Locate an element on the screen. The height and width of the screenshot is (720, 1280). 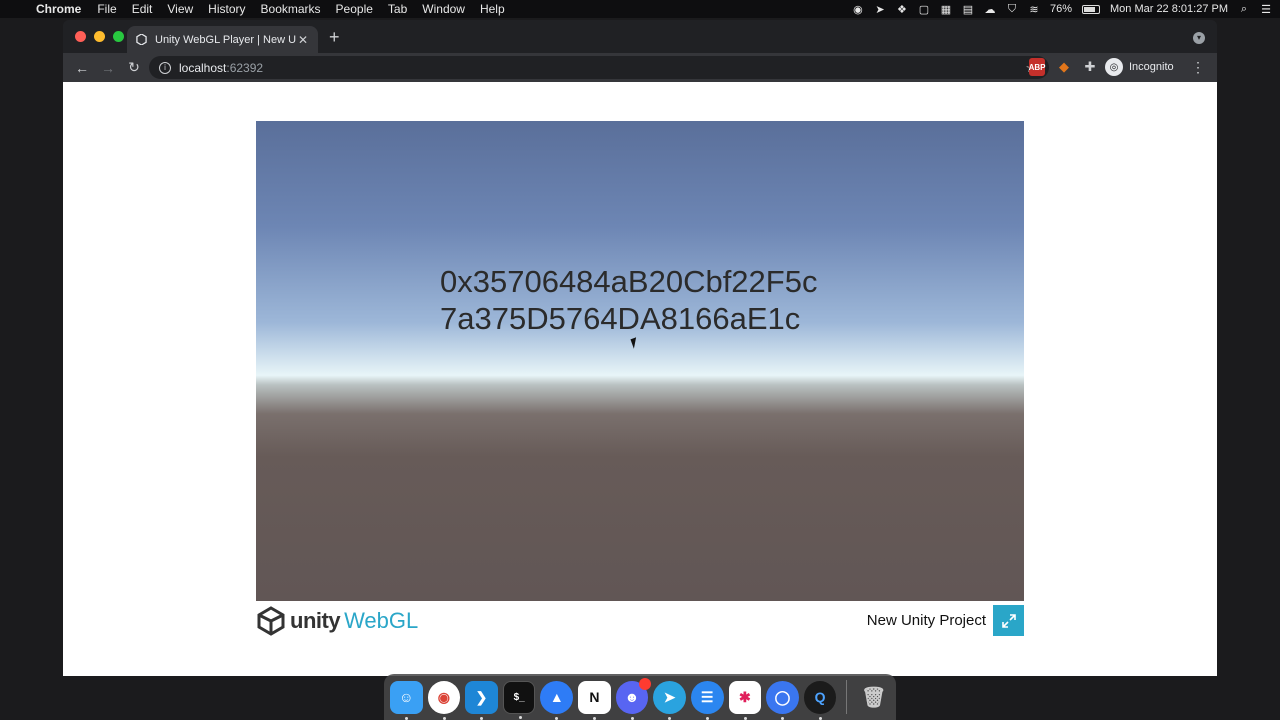
menu-edit: Edit is located at coordinates (142, 9).